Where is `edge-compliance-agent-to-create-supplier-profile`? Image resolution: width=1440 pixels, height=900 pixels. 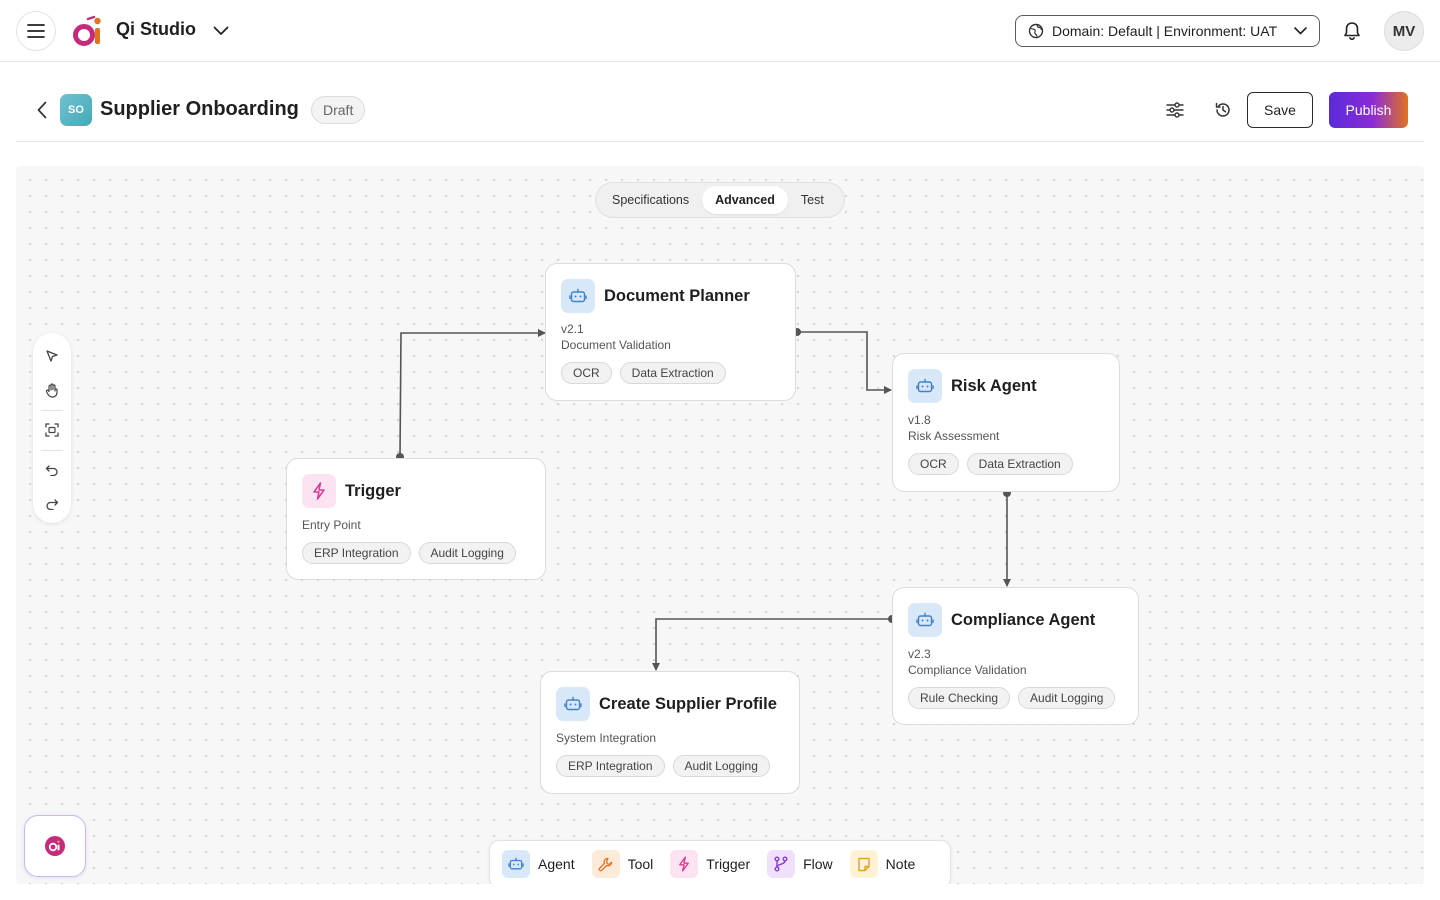 edge-compliance-agent-to-create-supplier-profile is located at coordinates (772, 644).